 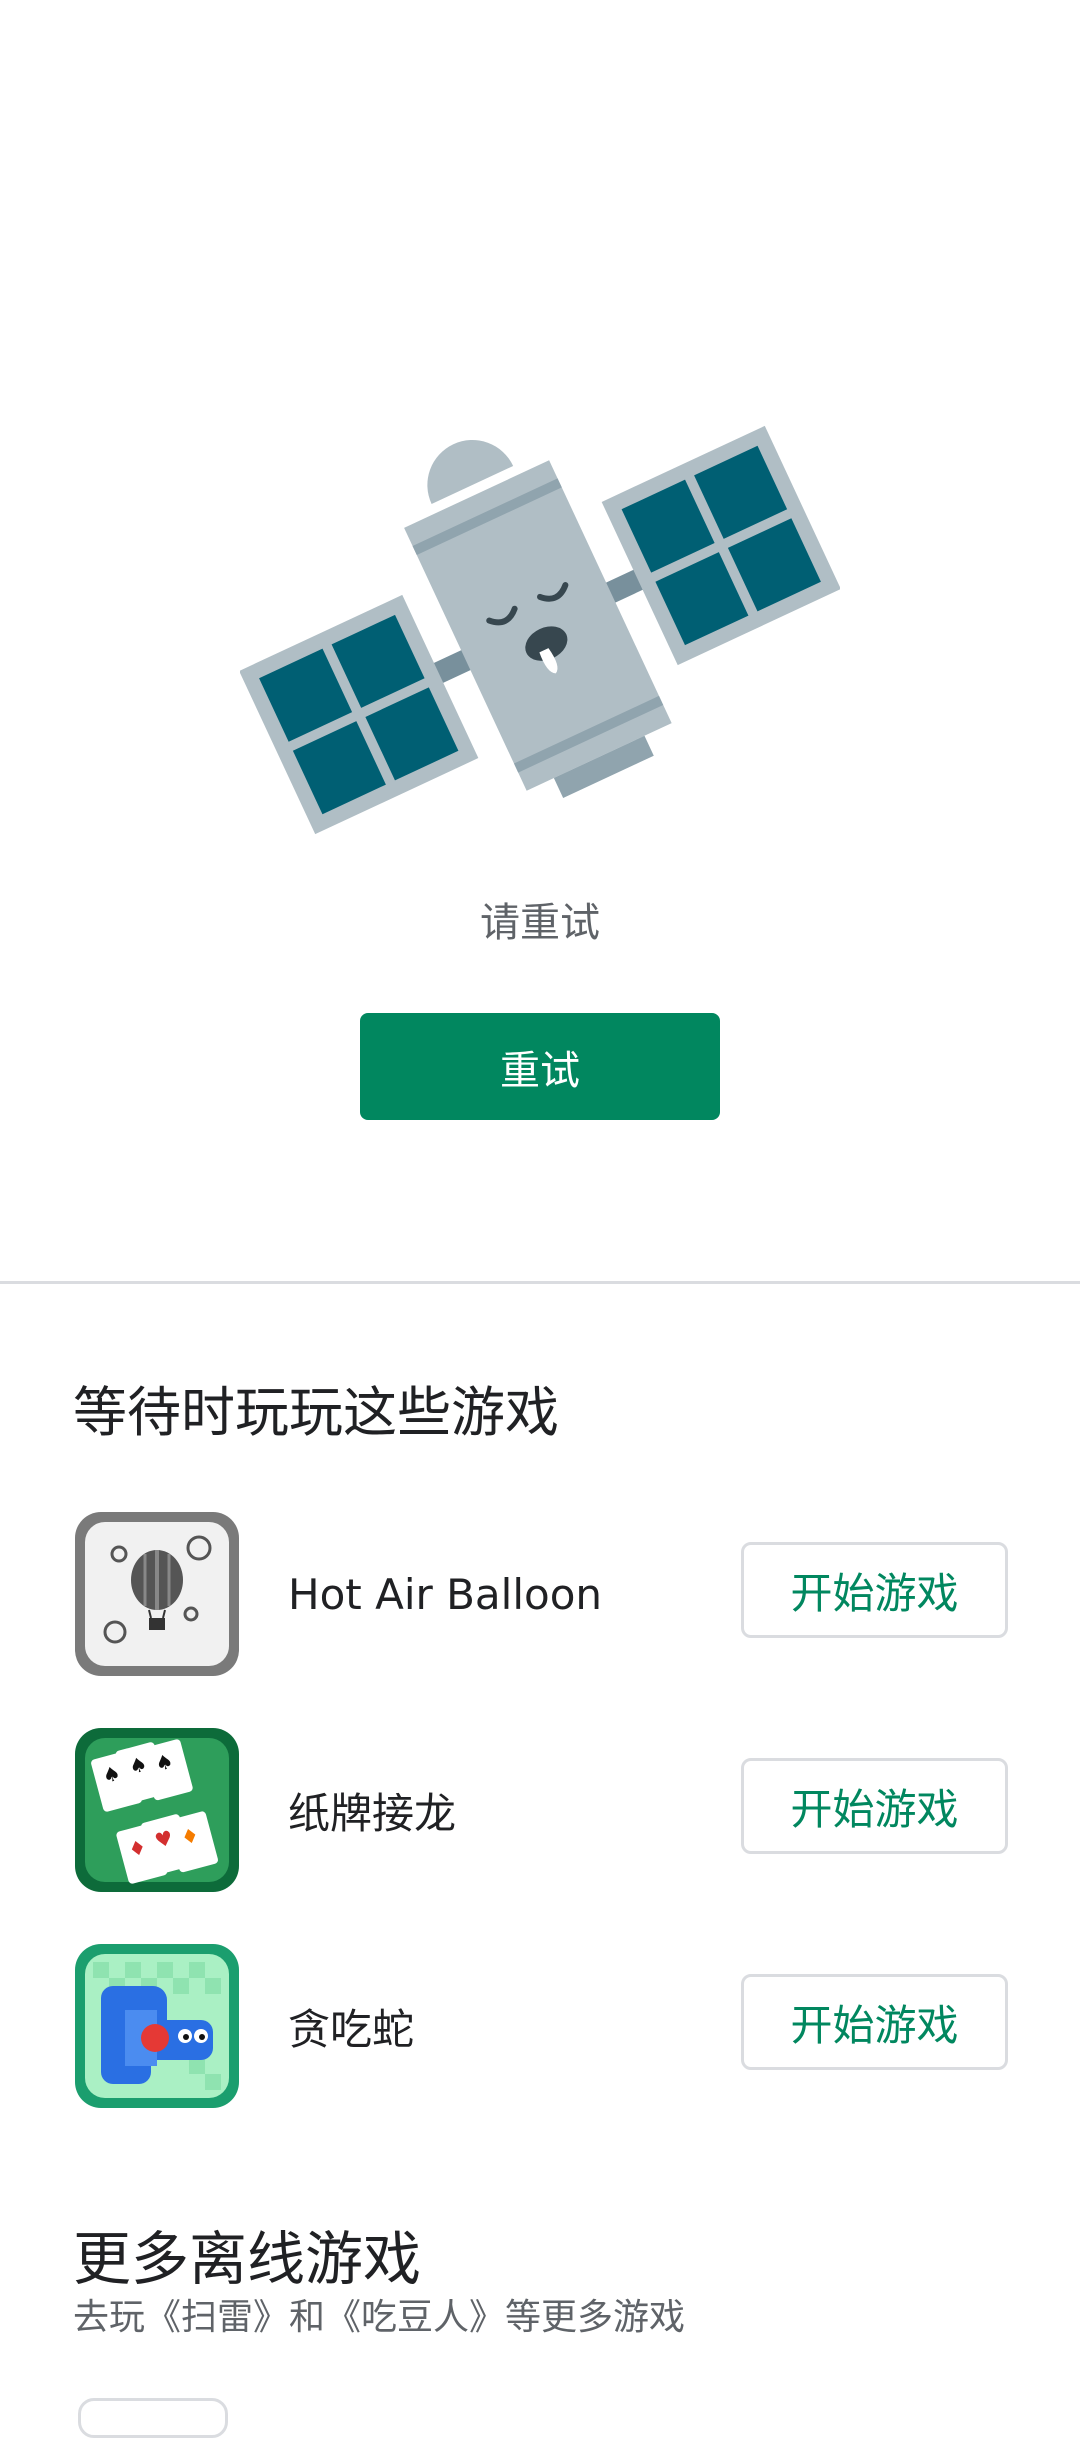 I want to click on partially-visible-button, so click(x=153, y=2418).